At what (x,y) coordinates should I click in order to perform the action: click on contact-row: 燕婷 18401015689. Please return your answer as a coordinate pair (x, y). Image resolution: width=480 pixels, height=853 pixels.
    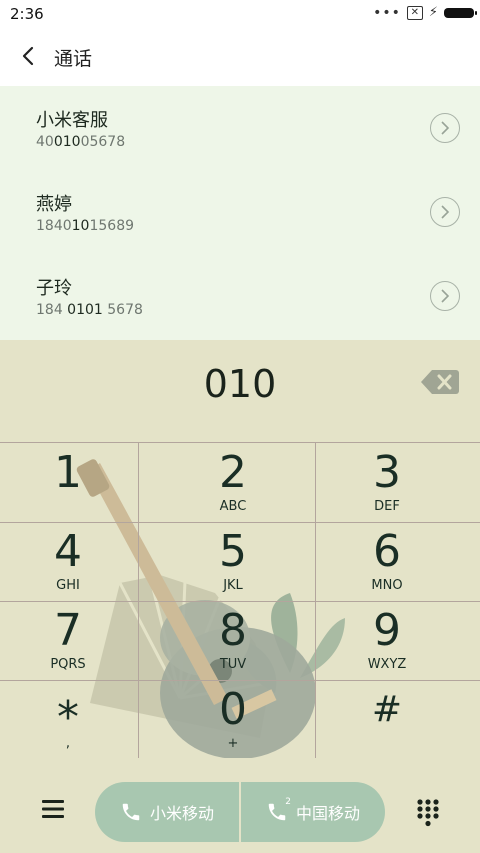
    Looking at the image, I should click on (240, 212).